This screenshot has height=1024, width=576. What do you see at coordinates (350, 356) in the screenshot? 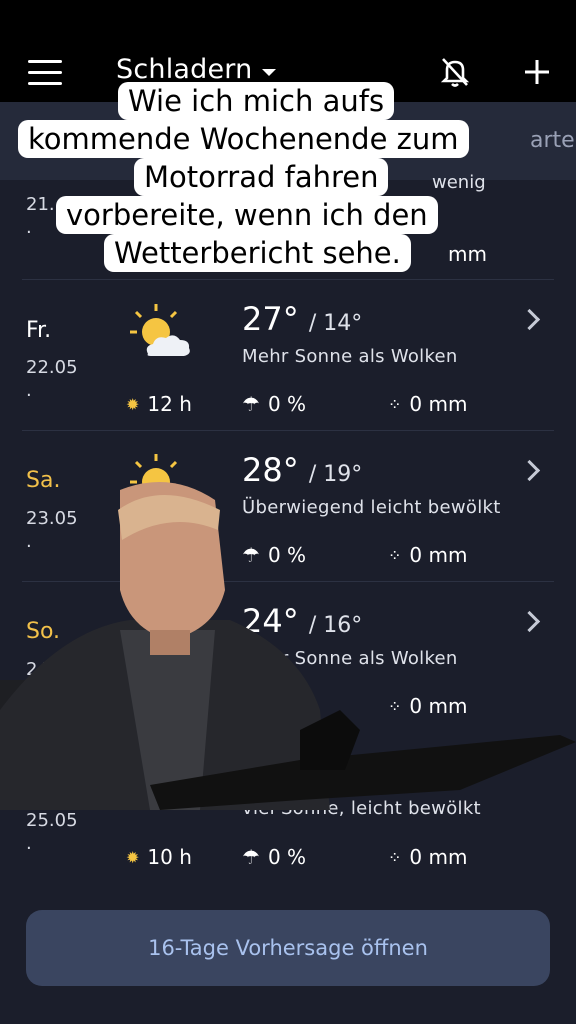
I see `day-description: Mehr Sonne als Wolken` at bounding box center [350, 356].